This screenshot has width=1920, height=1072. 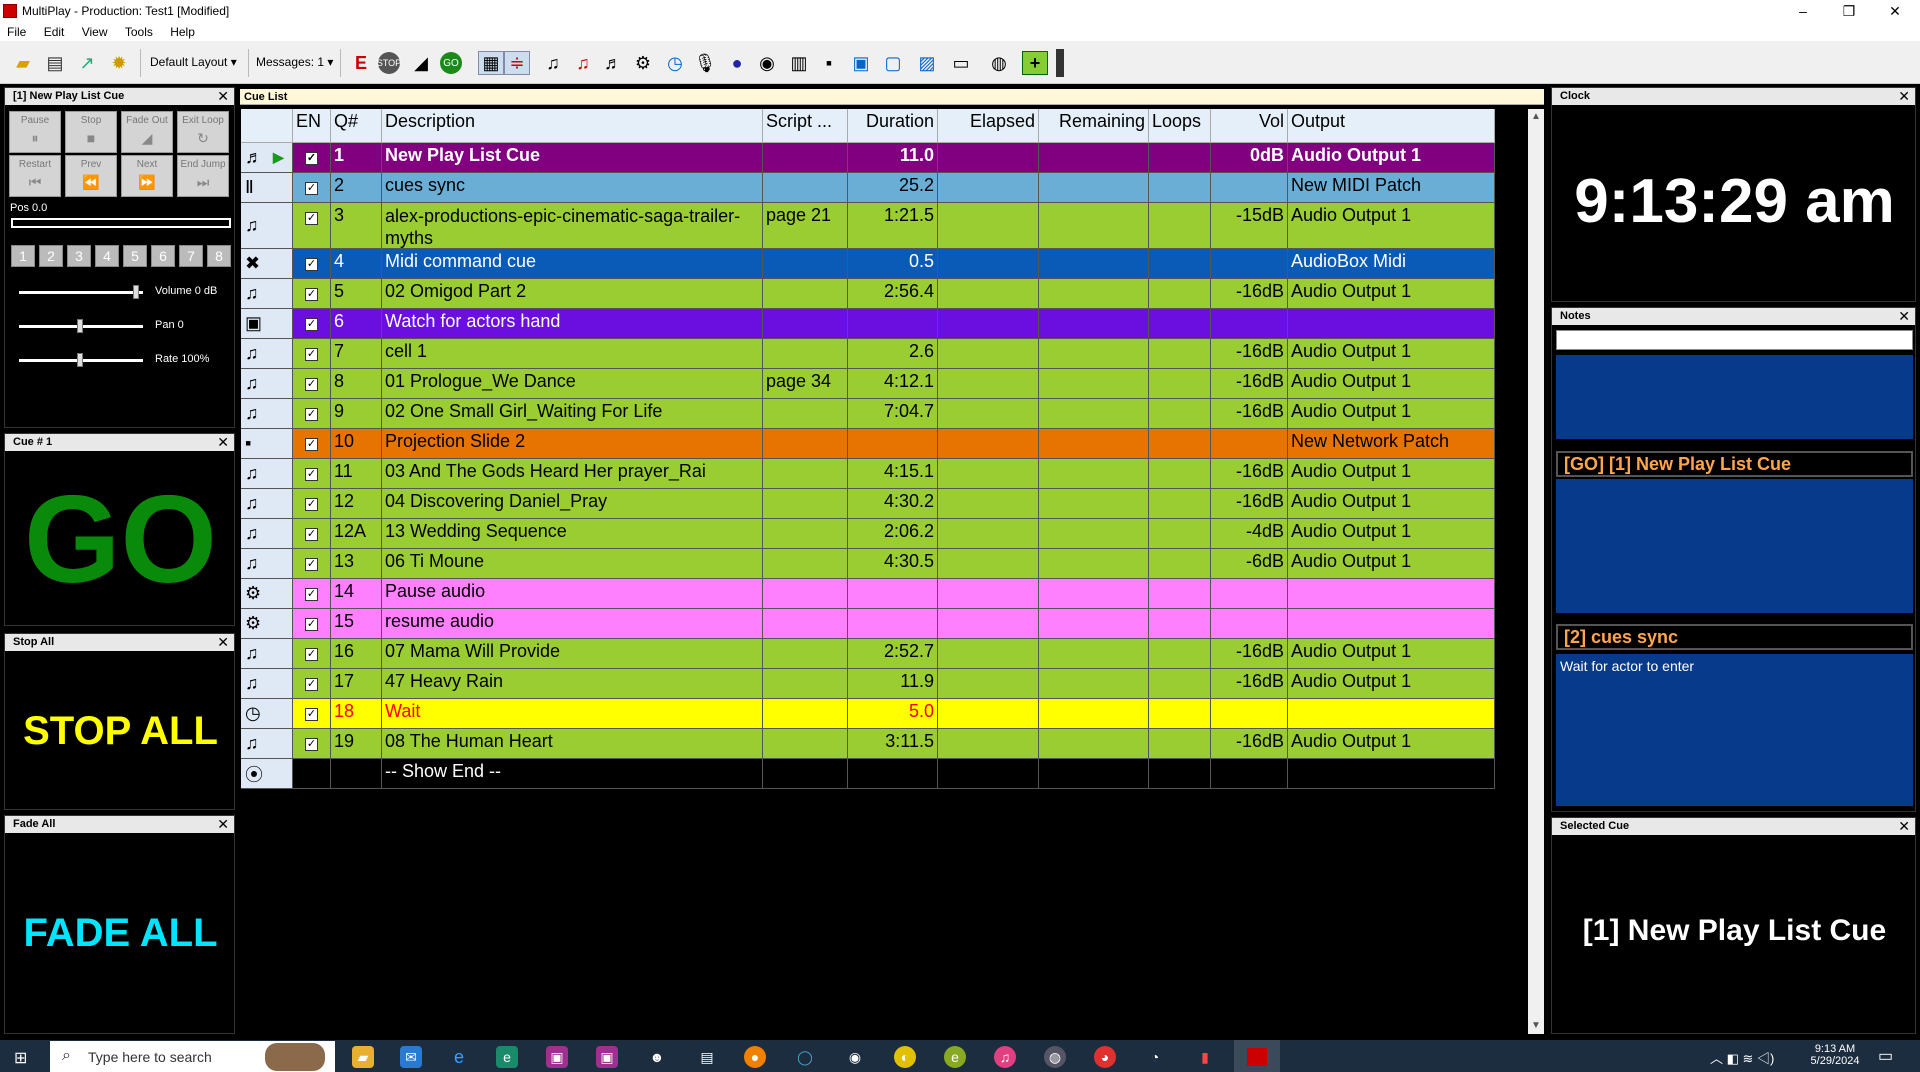 I want to click on midi-cue-icon: ♫, so click(x=583, y=63).